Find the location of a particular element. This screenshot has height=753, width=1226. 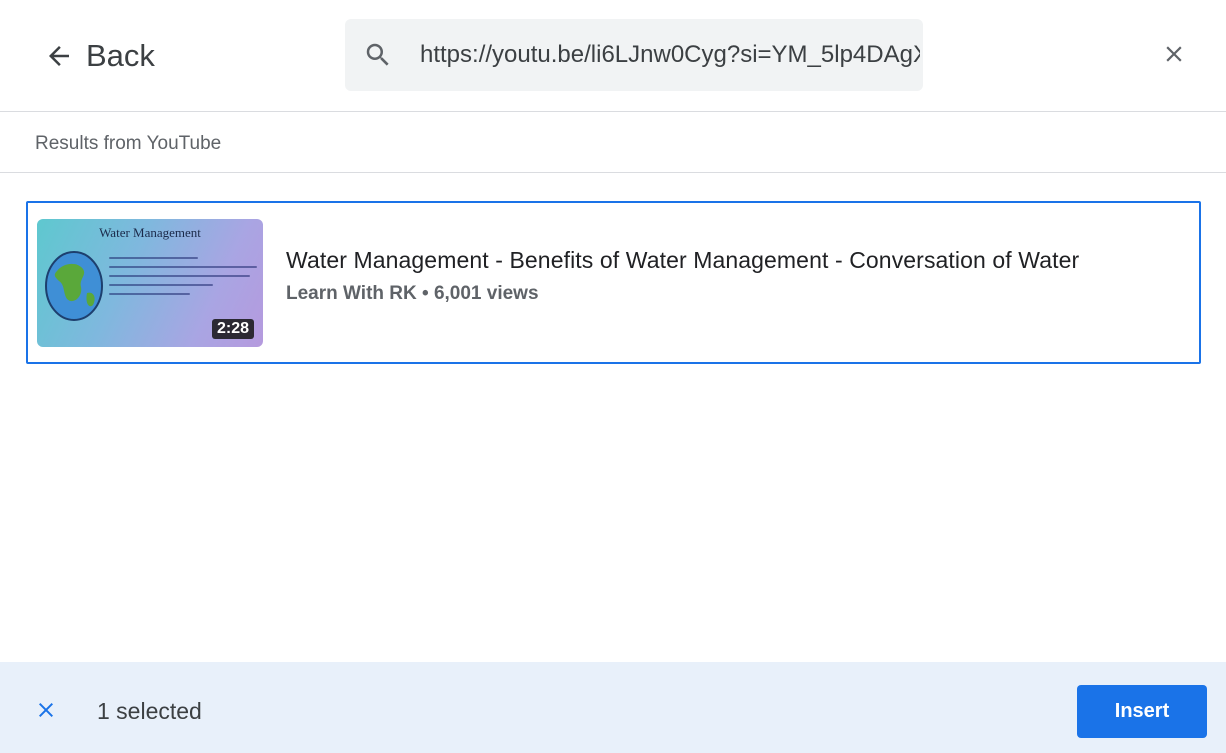

search-input is located at coordinates (670, 55).